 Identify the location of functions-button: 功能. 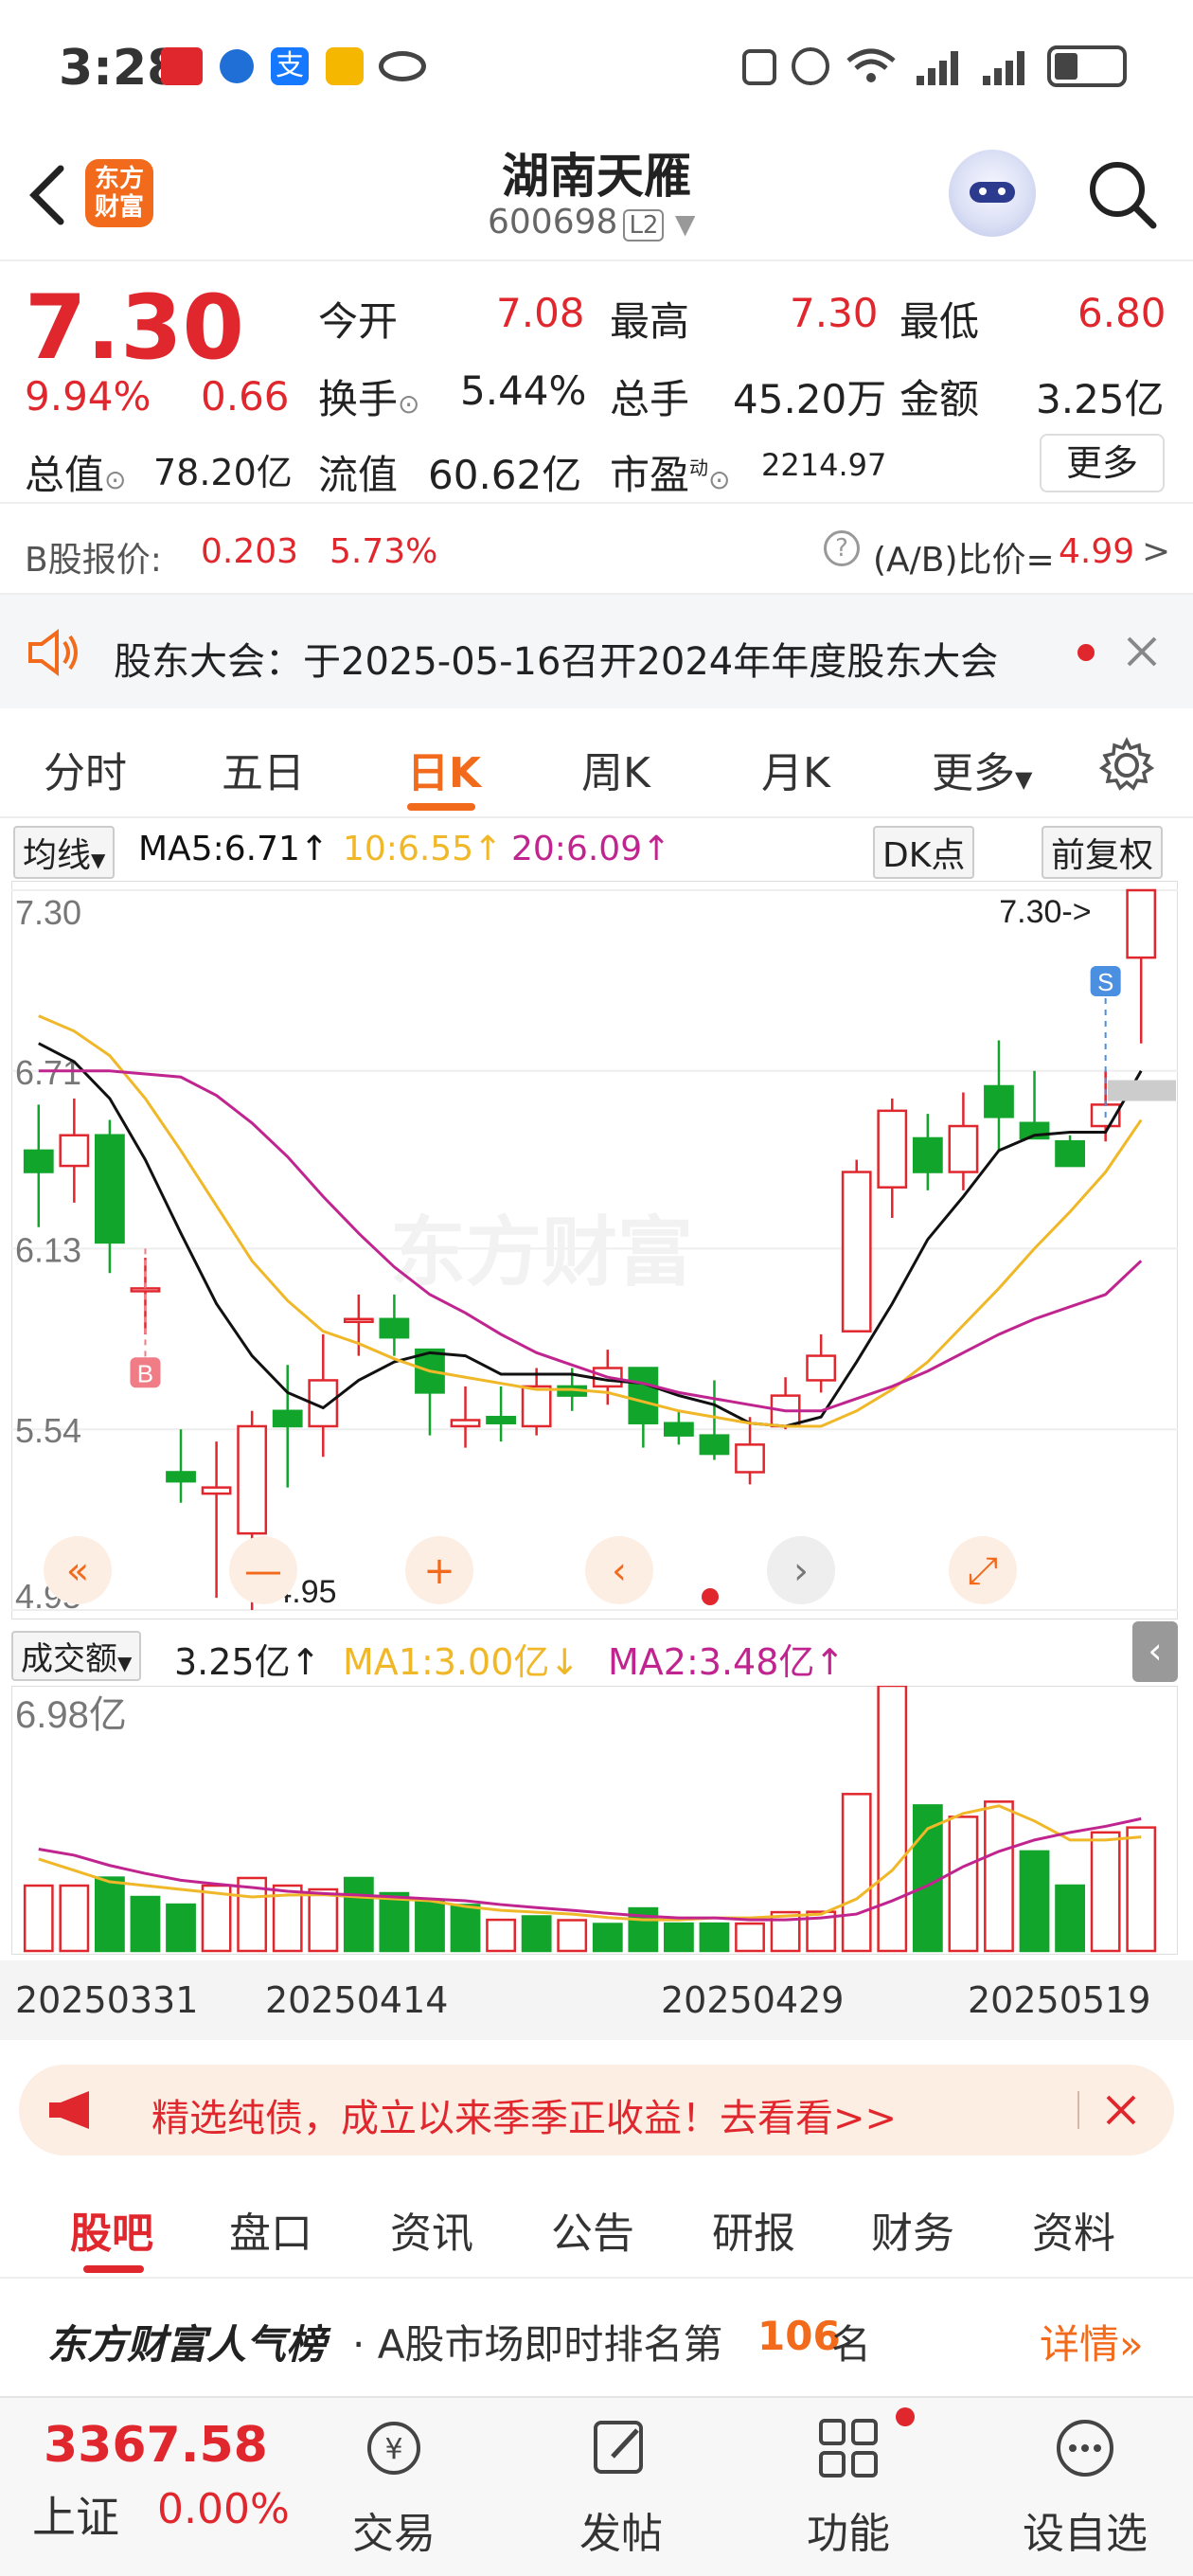
(848, 2483).